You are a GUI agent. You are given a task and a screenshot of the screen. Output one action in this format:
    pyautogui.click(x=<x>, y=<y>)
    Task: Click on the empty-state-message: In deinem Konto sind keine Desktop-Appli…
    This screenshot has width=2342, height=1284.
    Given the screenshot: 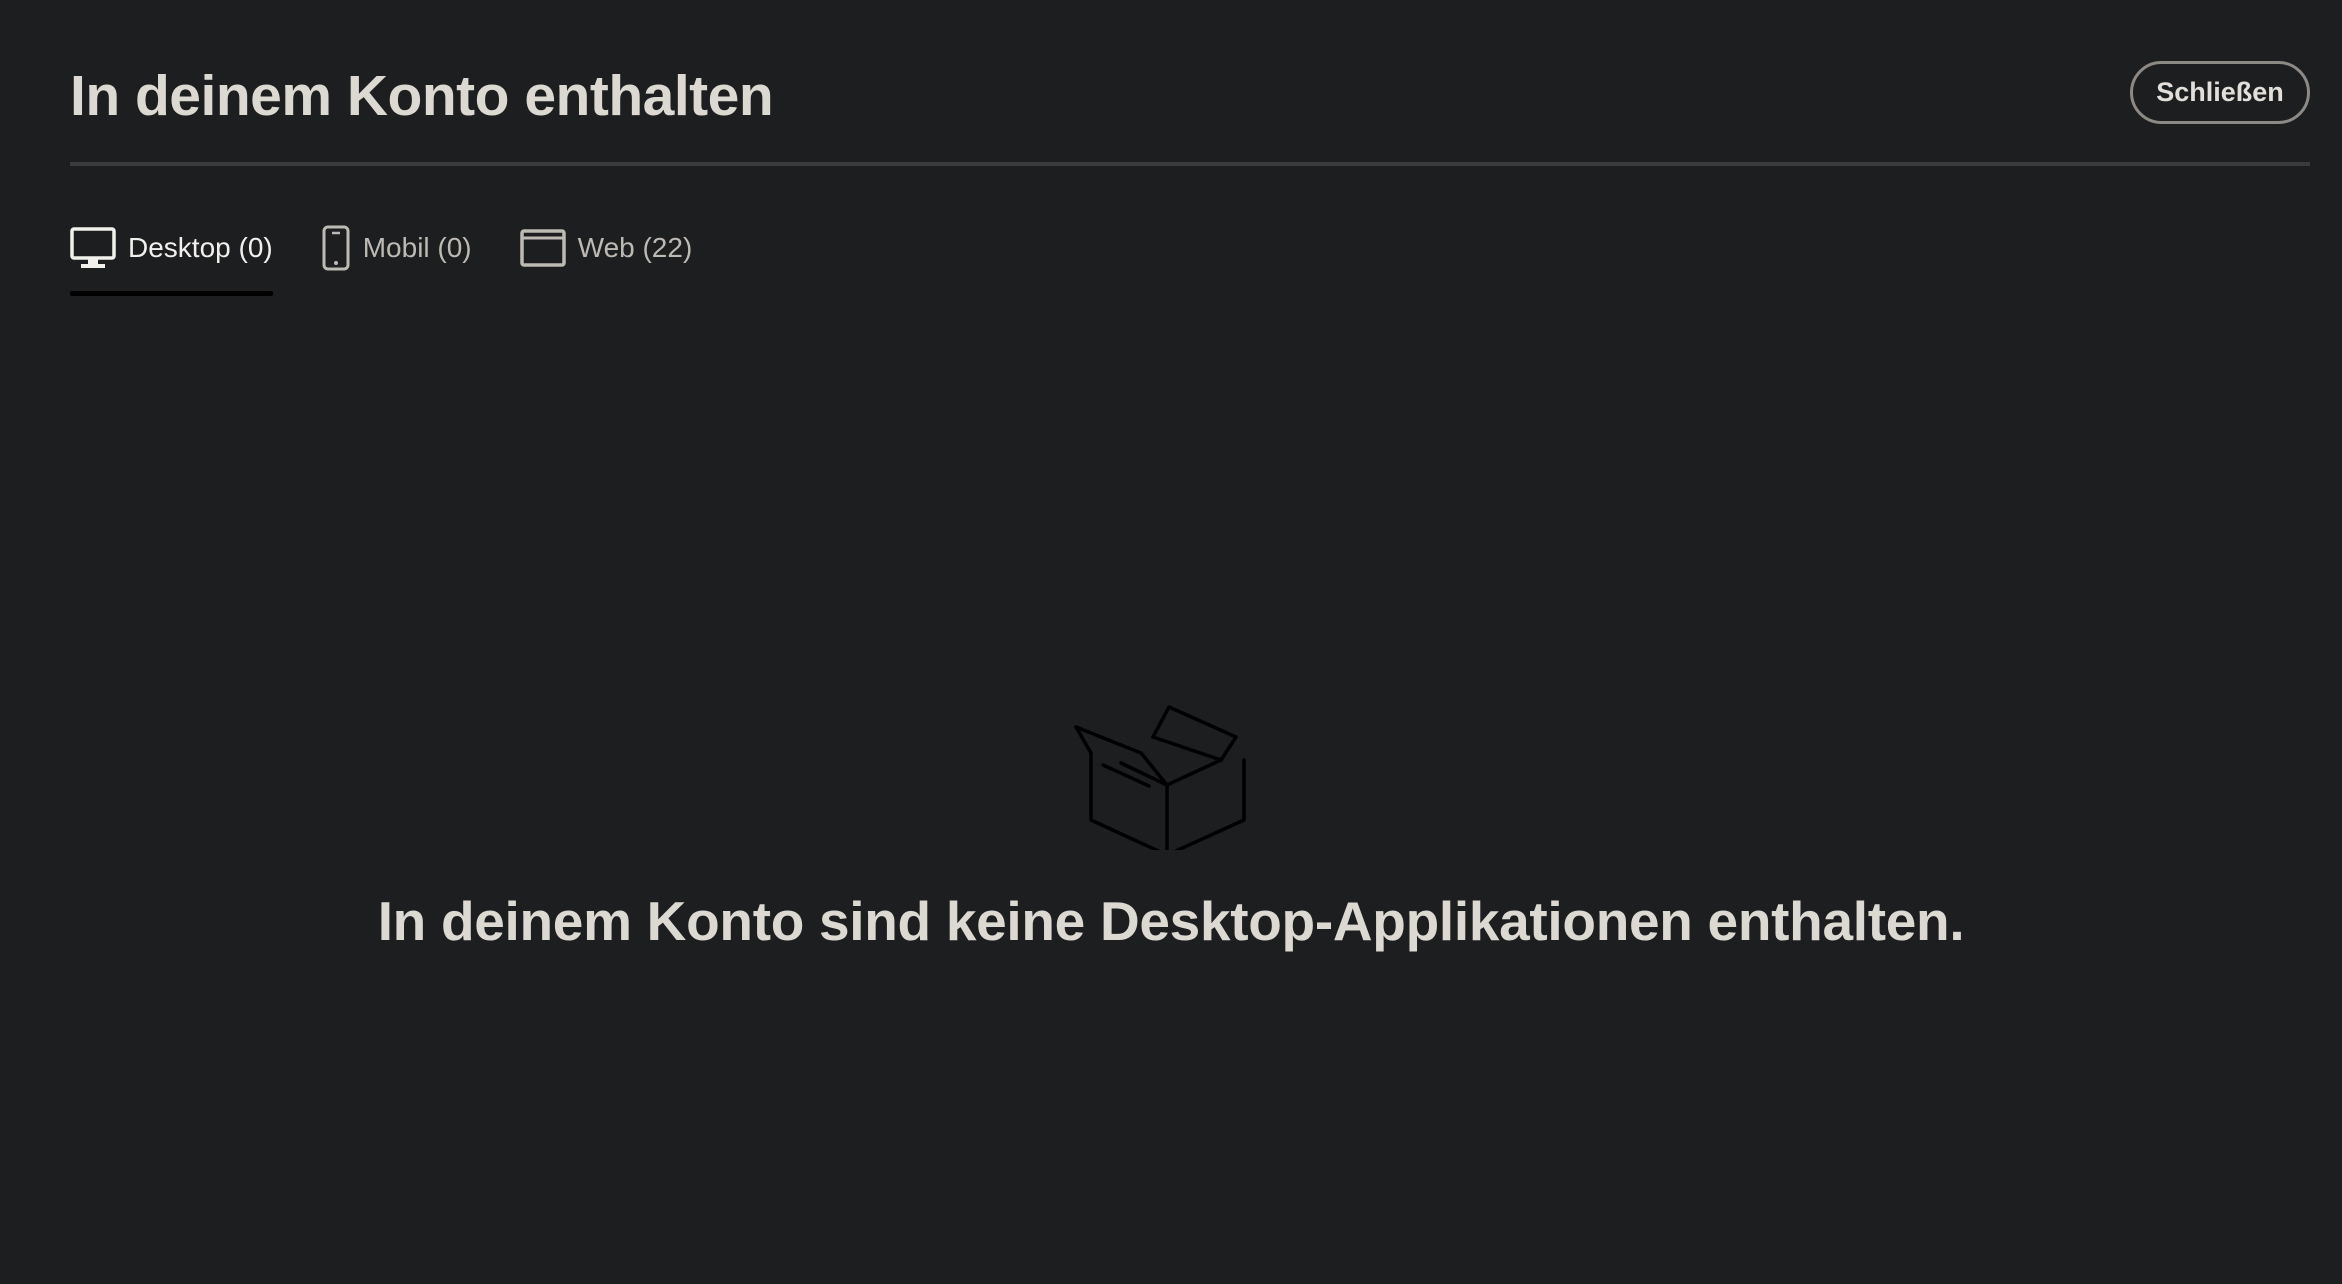 What is the action you would take?
    pyautogui.click(x=1171, y=921)
    